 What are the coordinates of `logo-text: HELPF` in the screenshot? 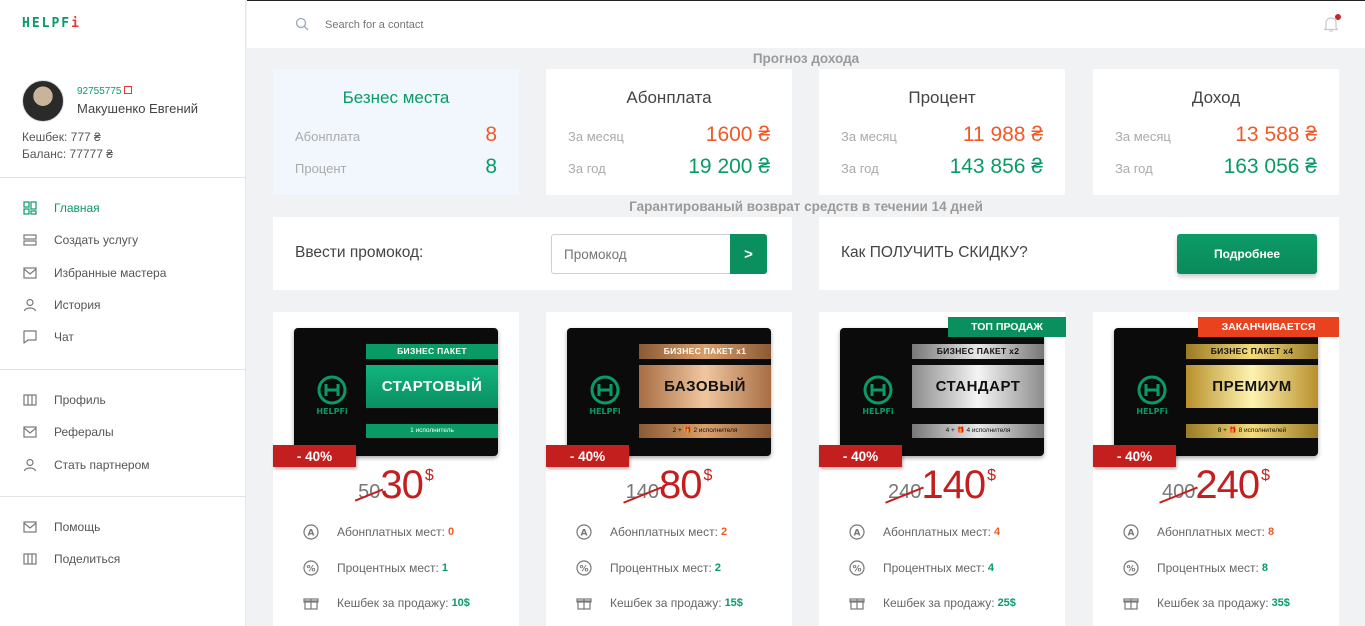 It's located at (47, 23).